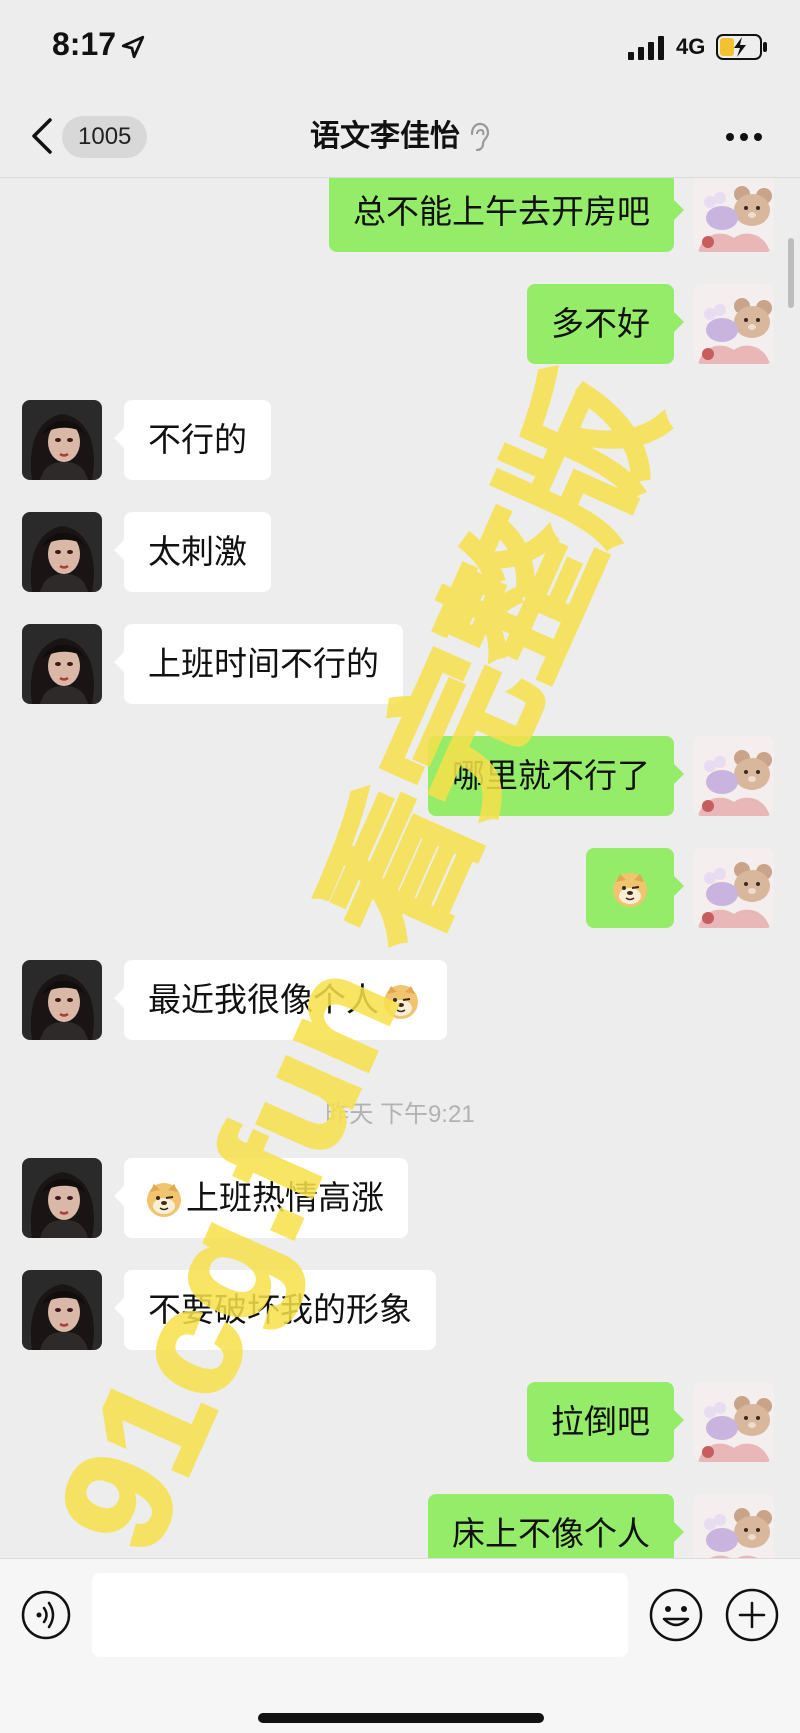 Image resolution: width=800 pixels, height=1733 pixels. What do you see at coordinates (46, 1615) in the screenshot?
I see `voice-input-icon` at bounding box center [46, 1615].